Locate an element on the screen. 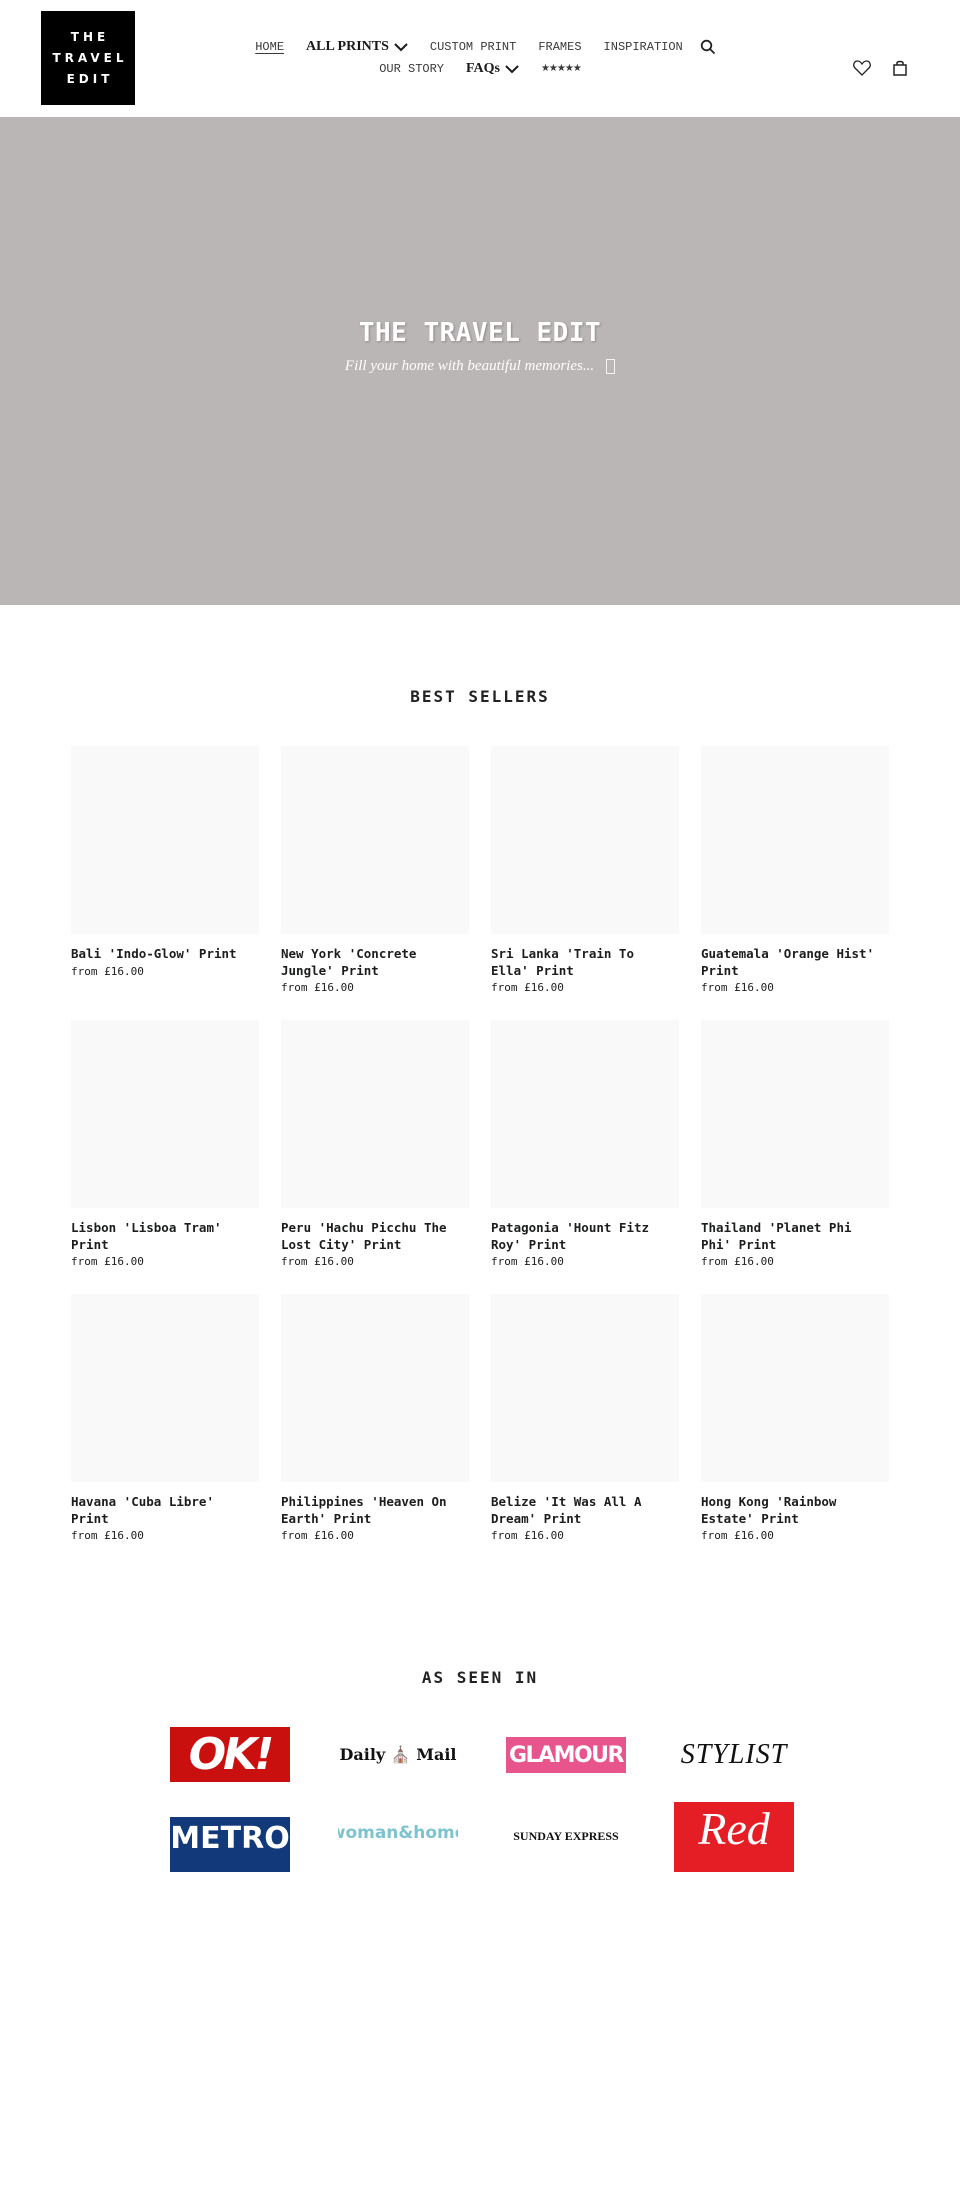 This screenshot has width=960, height=2208. nav-label: FRAMES is located at coordinates (560, 47).